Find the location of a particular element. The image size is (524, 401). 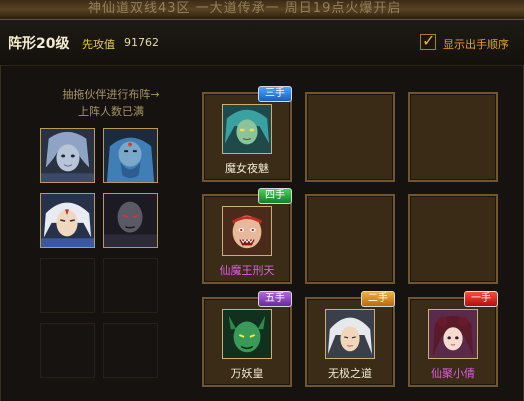

formation-cell-7: 五手 万妖皇 is located at coordinates (247, 339).